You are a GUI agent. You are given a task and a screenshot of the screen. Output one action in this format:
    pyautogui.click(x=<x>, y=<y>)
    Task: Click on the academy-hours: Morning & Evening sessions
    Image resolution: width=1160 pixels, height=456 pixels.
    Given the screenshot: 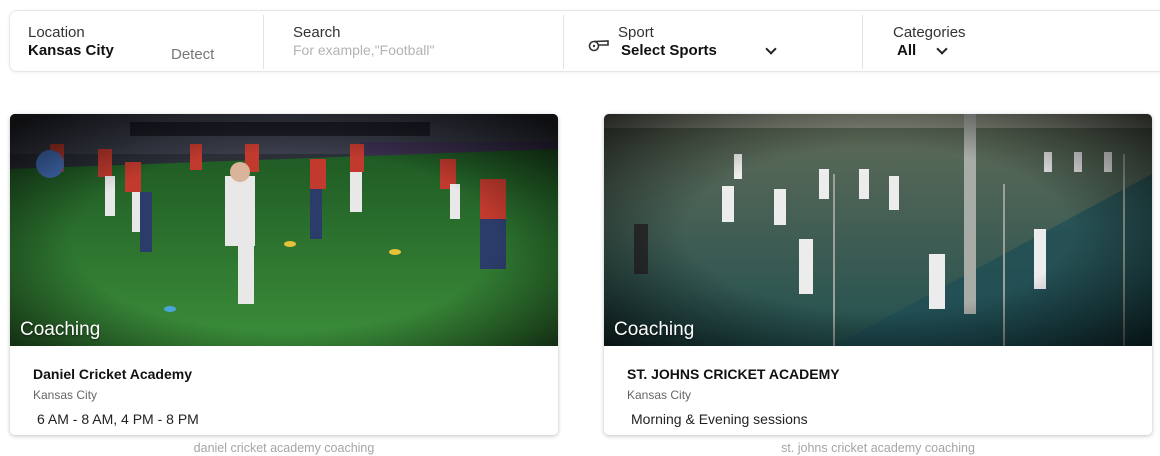 What is the action you would take?
    pyautogui.click(x=719, y=419)
    